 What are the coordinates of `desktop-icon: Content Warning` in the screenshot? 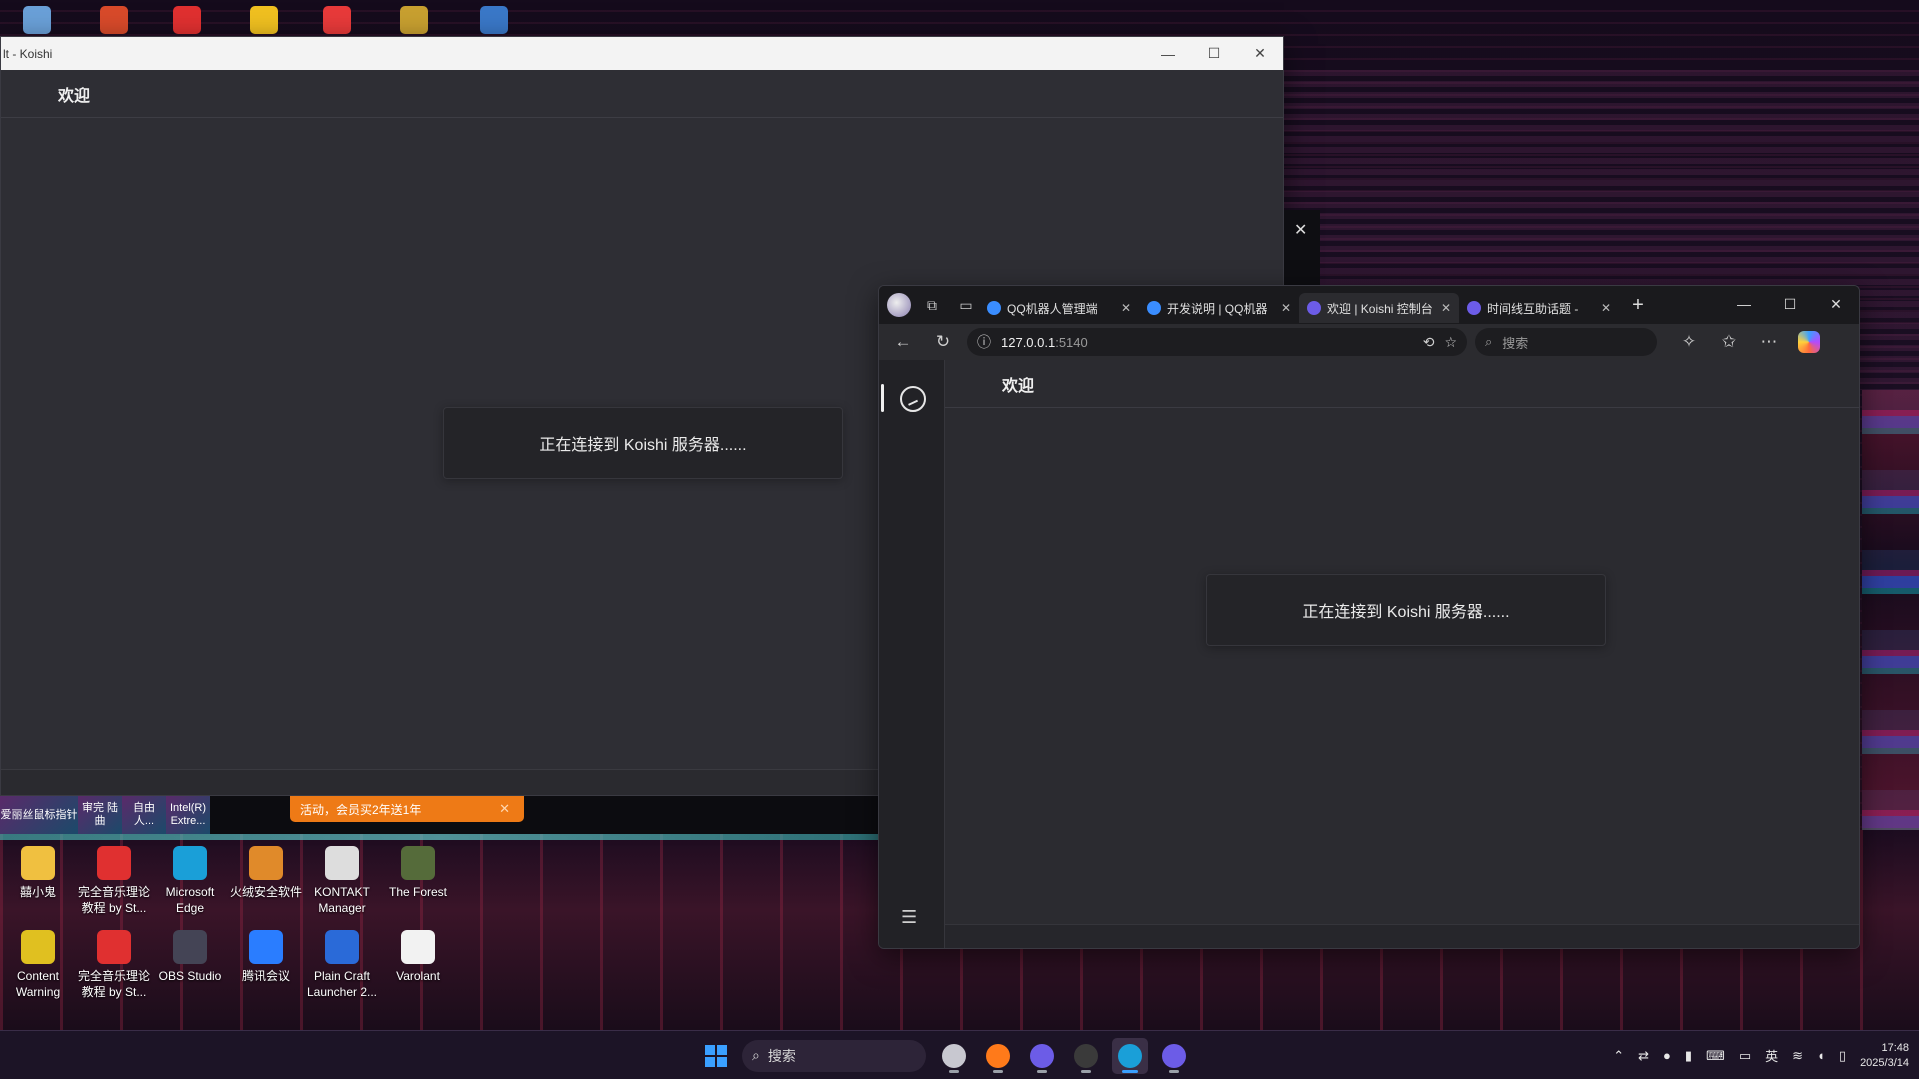 It's located at (38, 970).